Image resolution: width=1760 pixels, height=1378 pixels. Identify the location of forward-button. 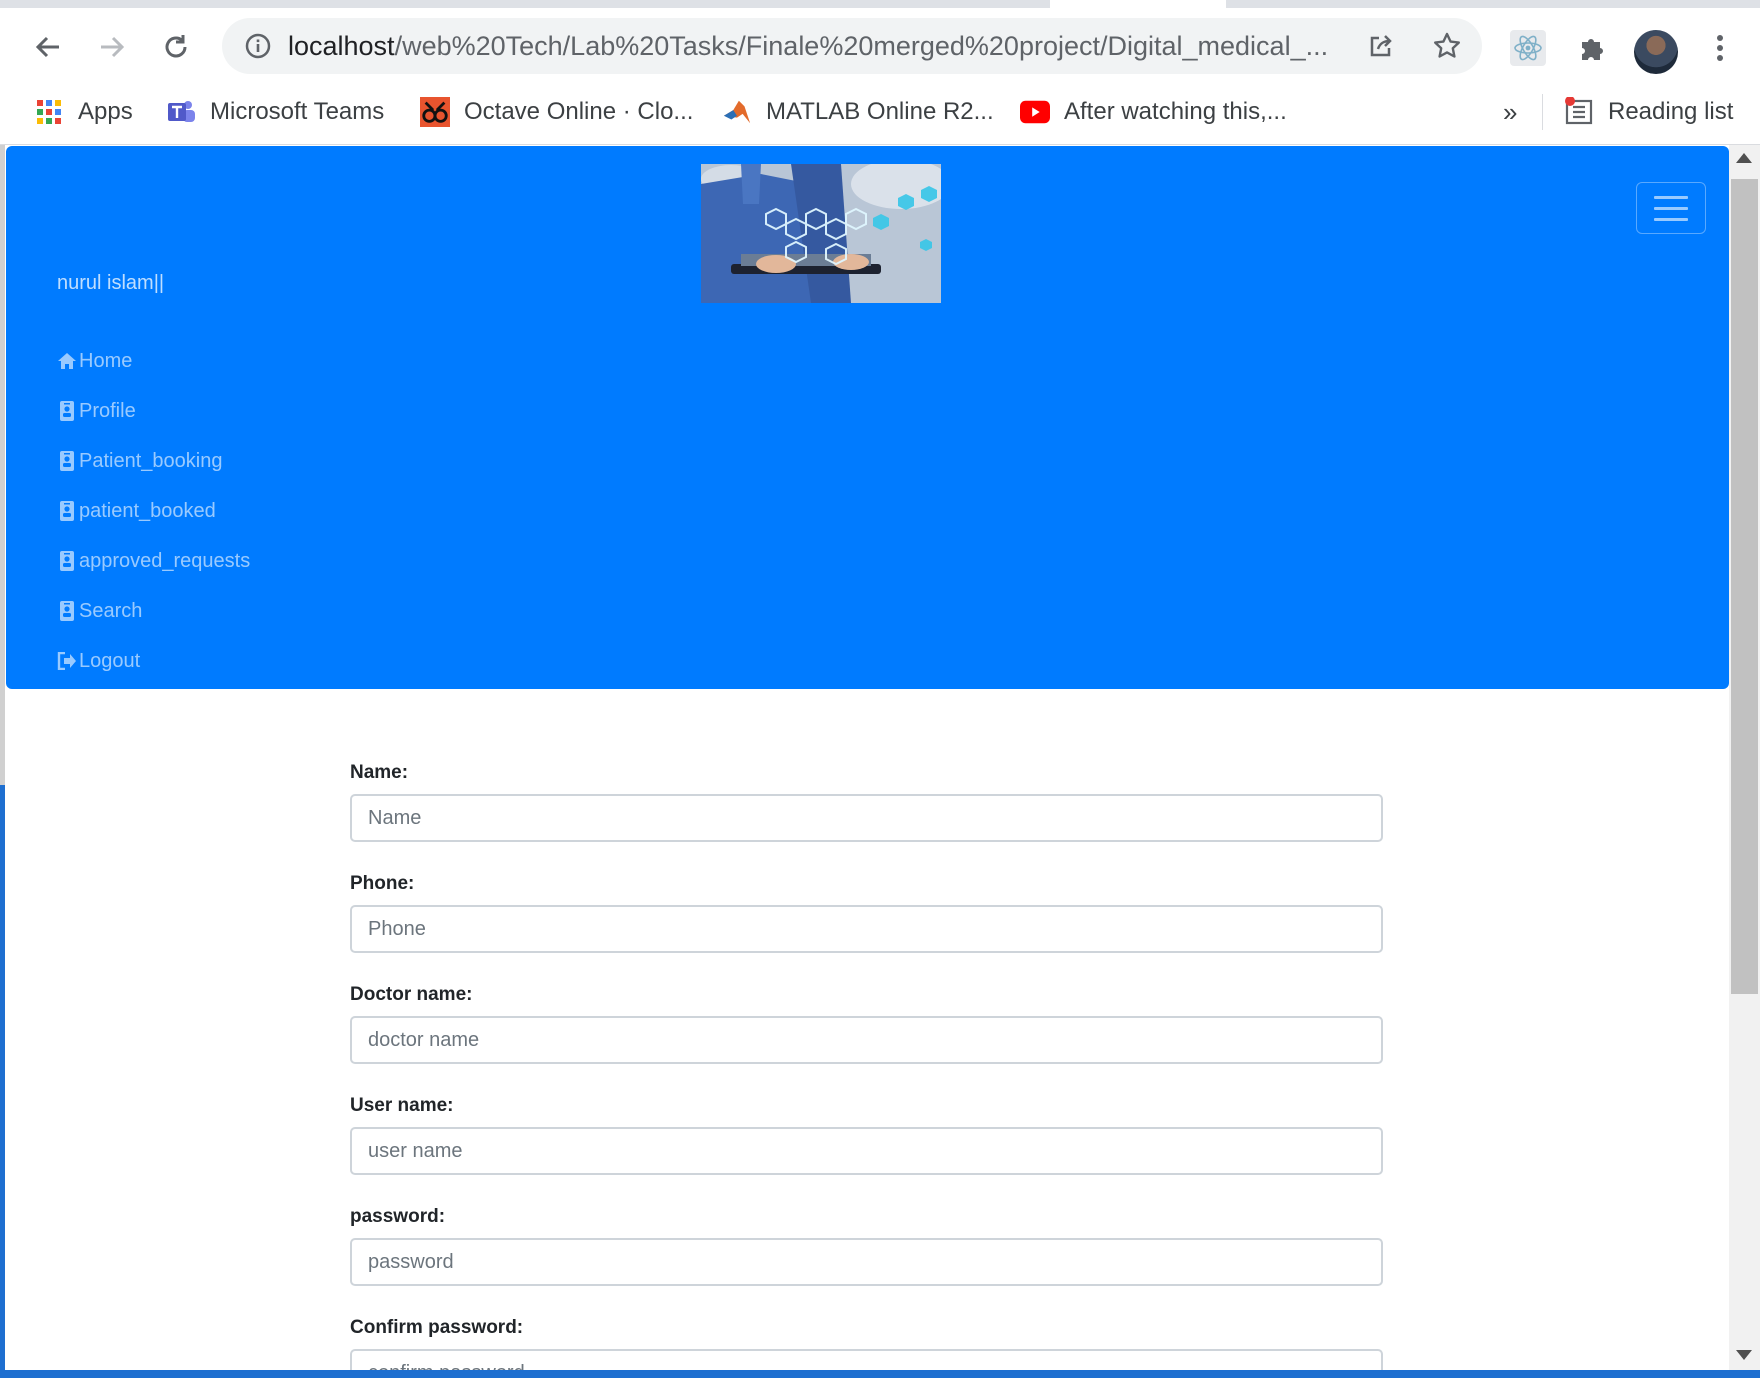
(112, 47).